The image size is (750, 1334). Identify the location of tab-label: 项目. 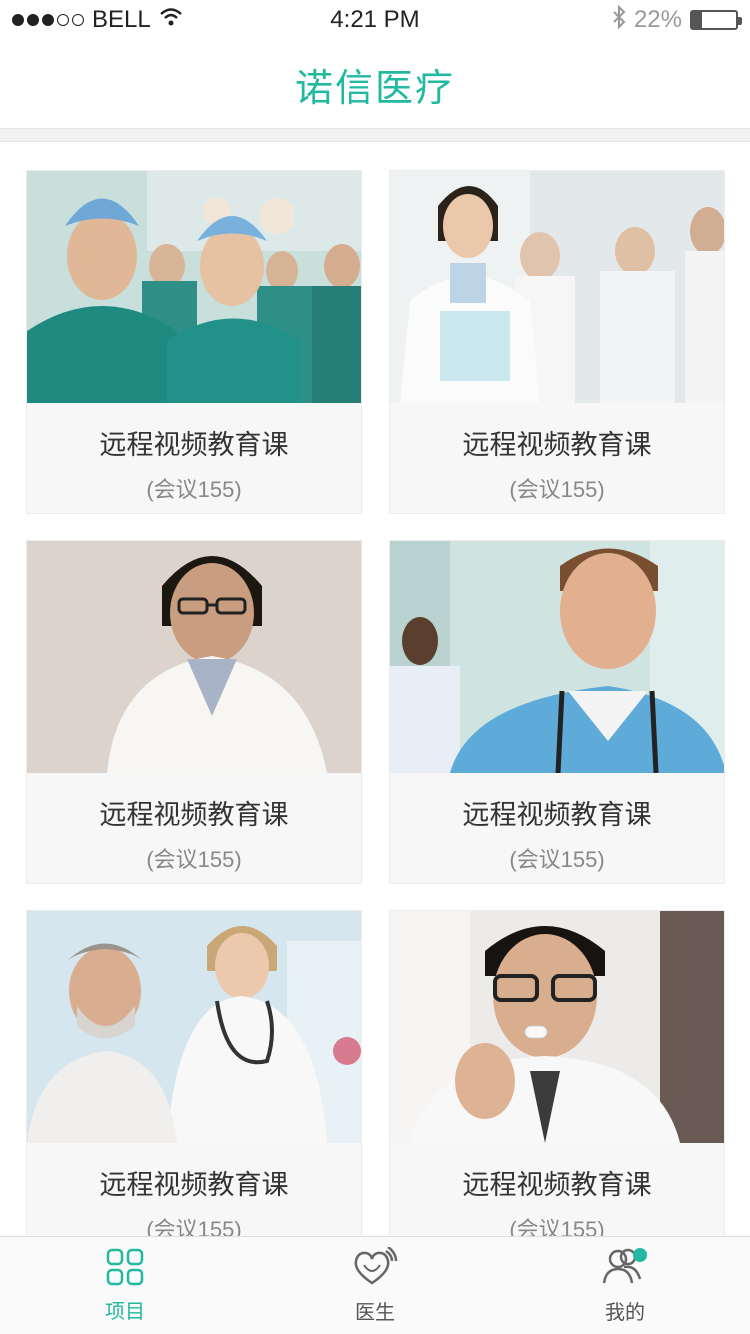
(125, 1311).